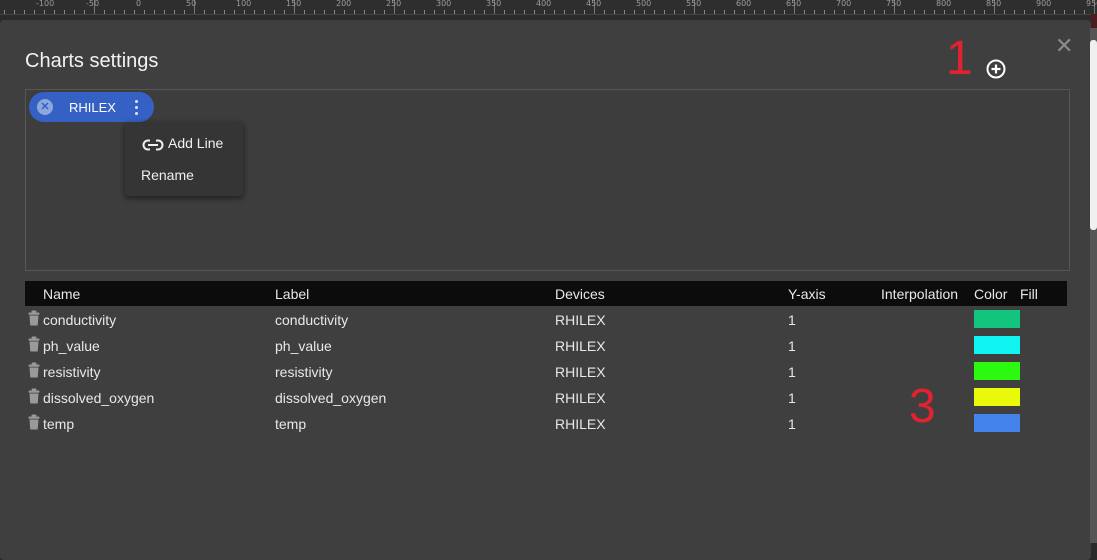 The width and height of the screenshot is (1097, 560). I want to click on ruler-label: -100, so click(45, 4).